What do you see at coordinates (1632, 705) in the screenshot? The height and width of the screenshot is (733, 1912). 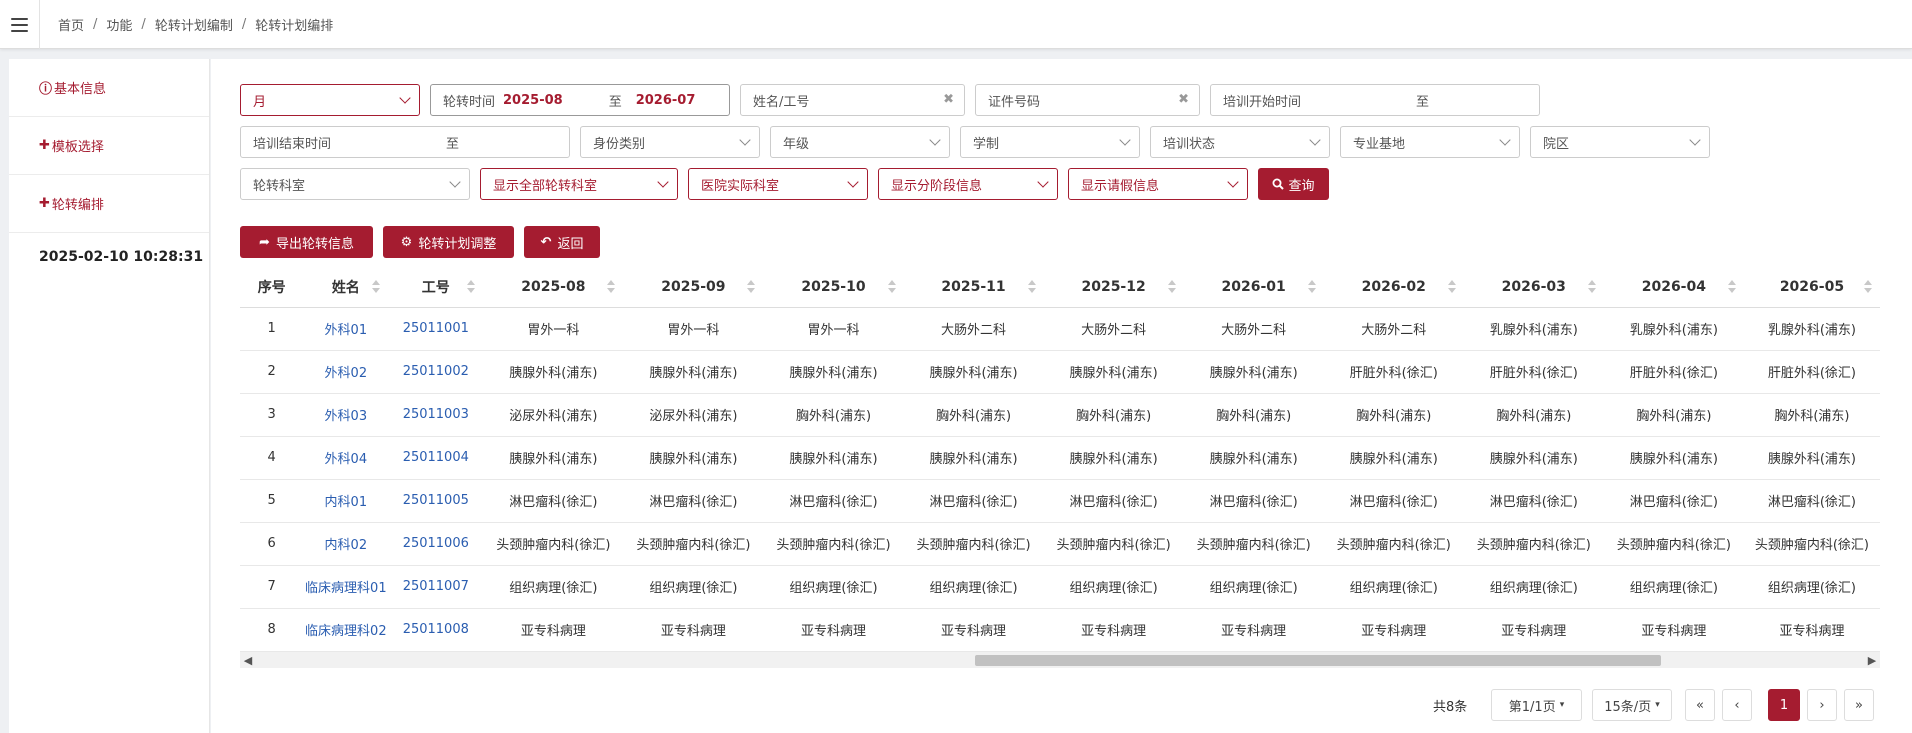 I see `per-page-select: 15条/页 ▾` at bounding box center [1632, 705].